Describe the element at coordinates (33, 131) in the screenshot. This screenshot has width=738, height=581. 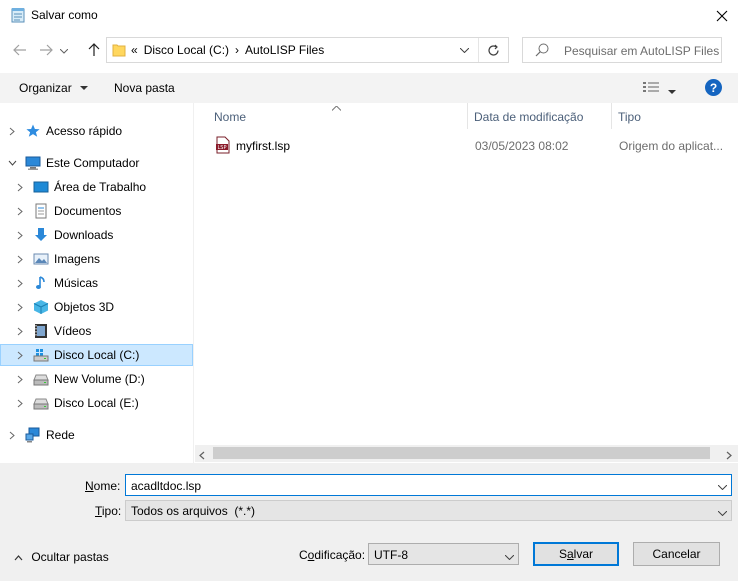
I see `star-icon` at that location.